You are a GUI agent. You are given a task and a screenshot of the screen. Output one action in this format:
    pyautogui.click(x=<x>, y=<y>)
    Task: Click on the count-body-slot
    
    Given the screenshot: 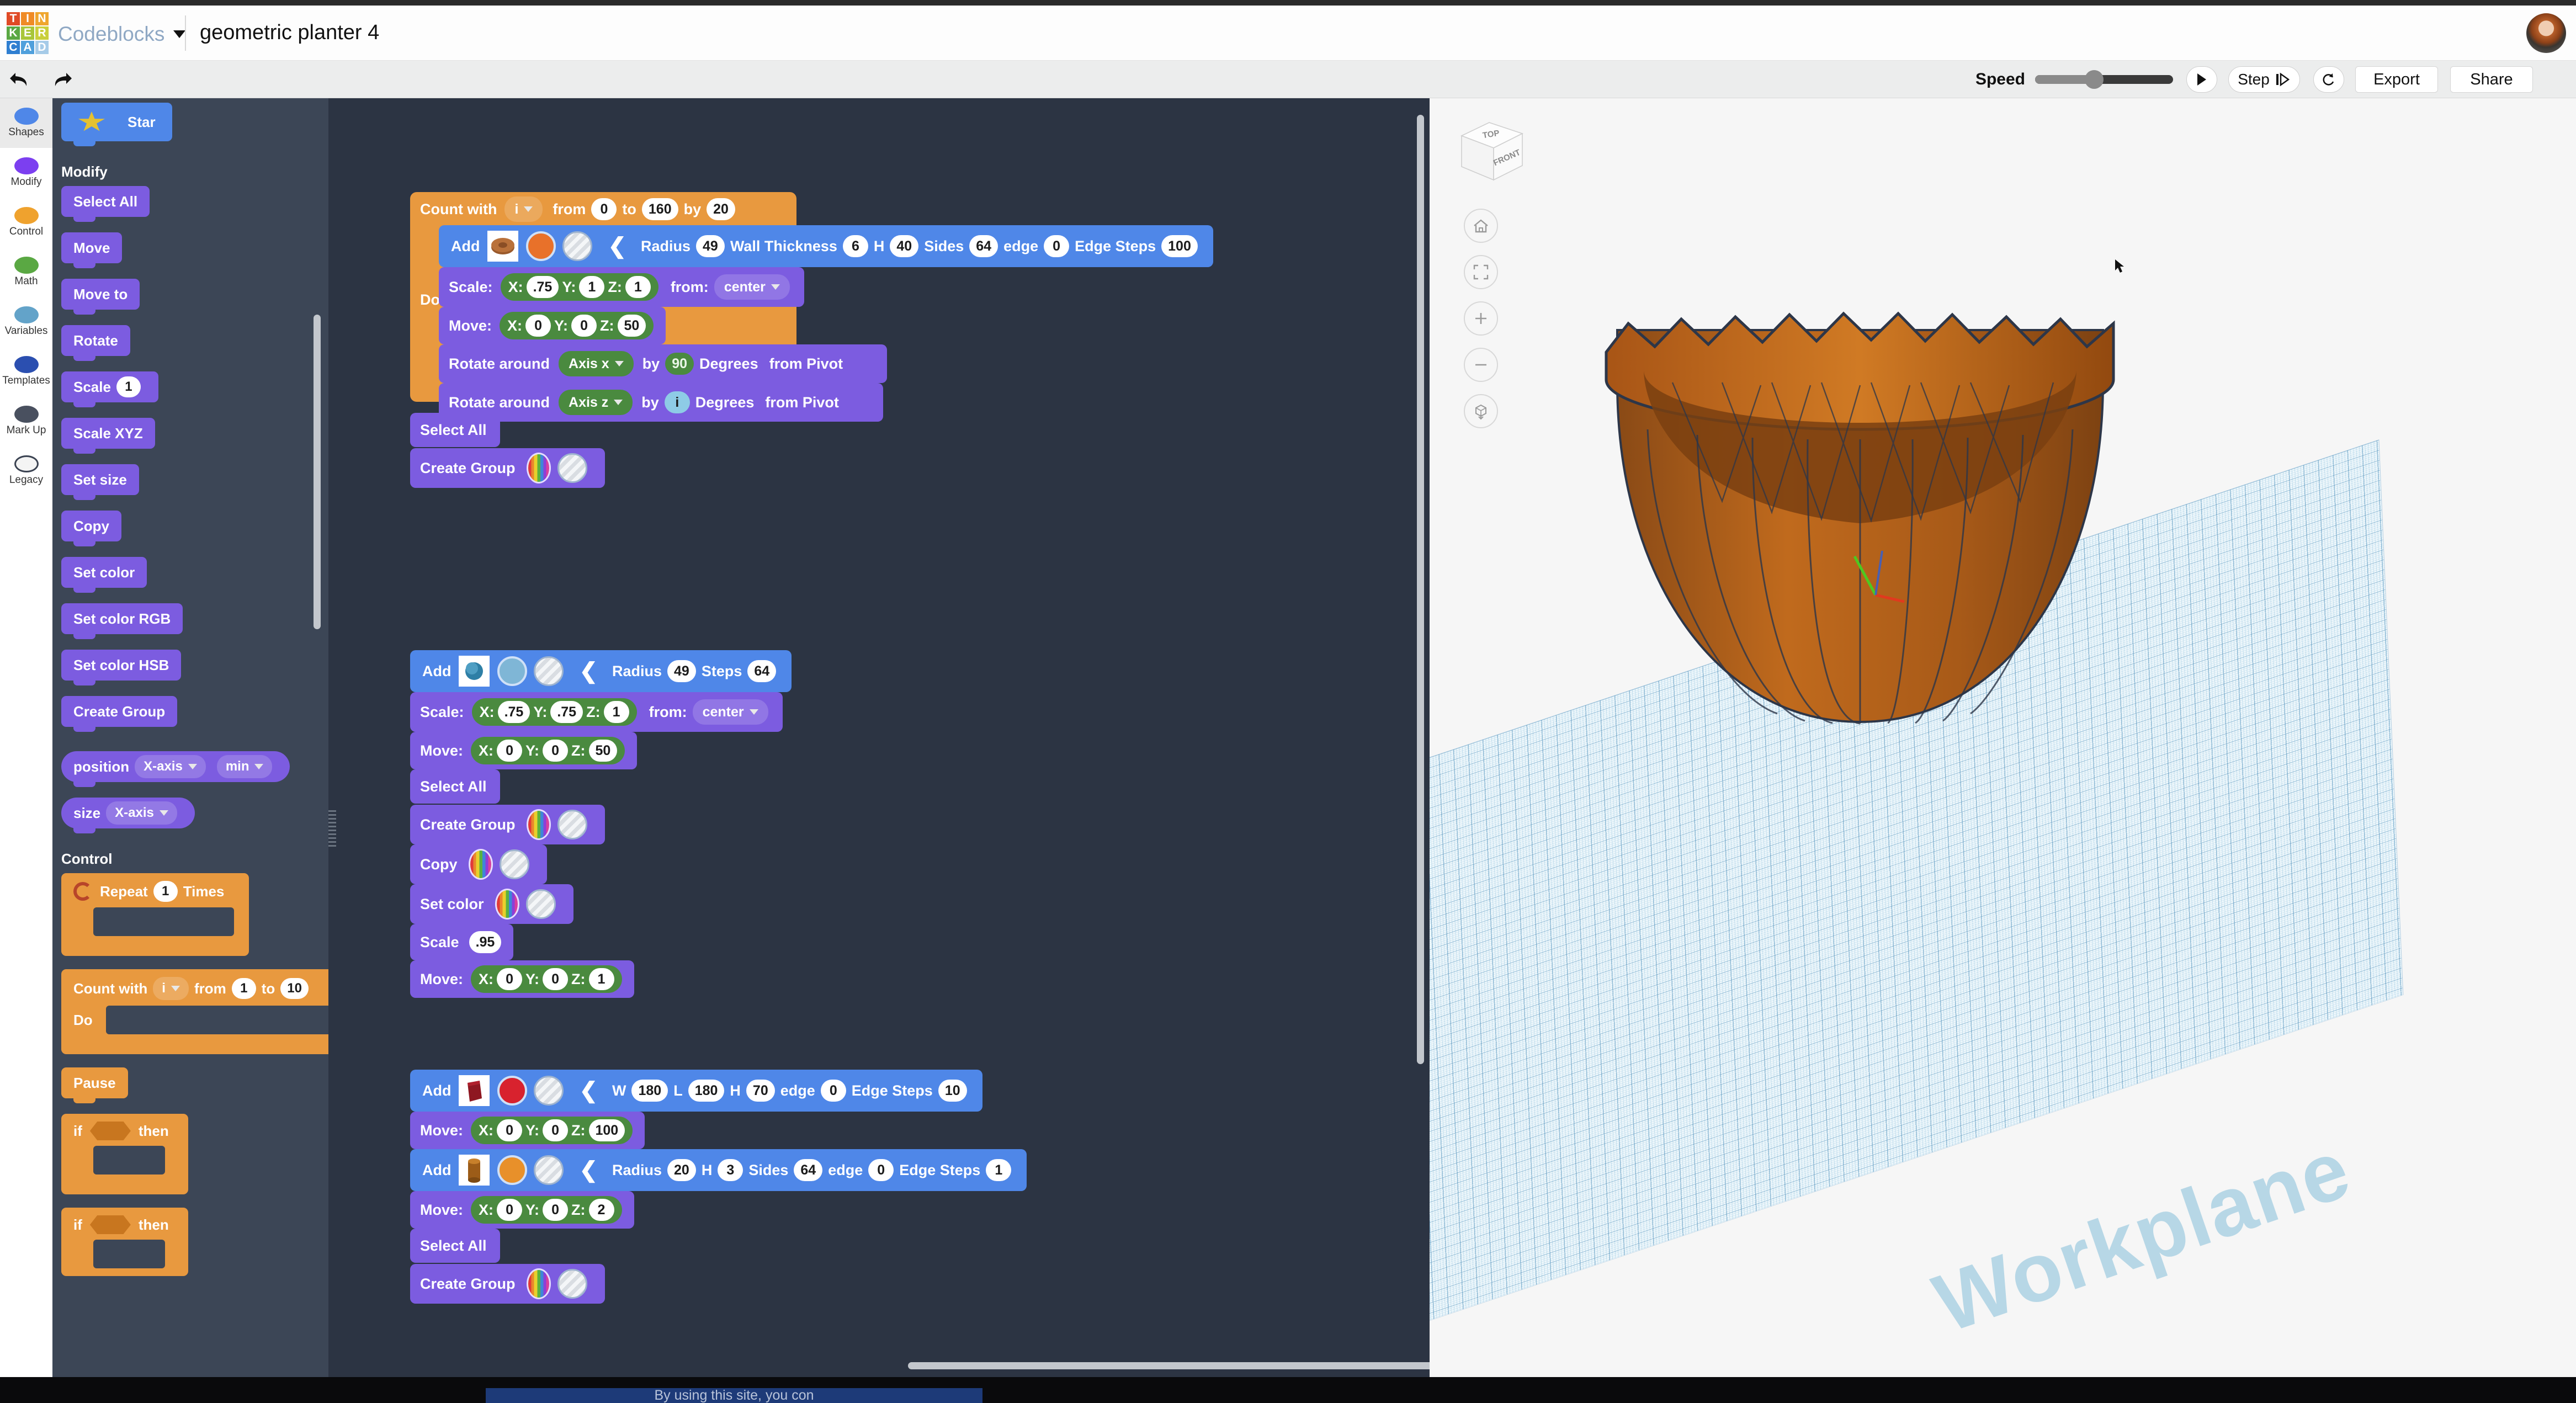 What is the action you would take?
    pyautogui.click(x=216, y=1020)
    